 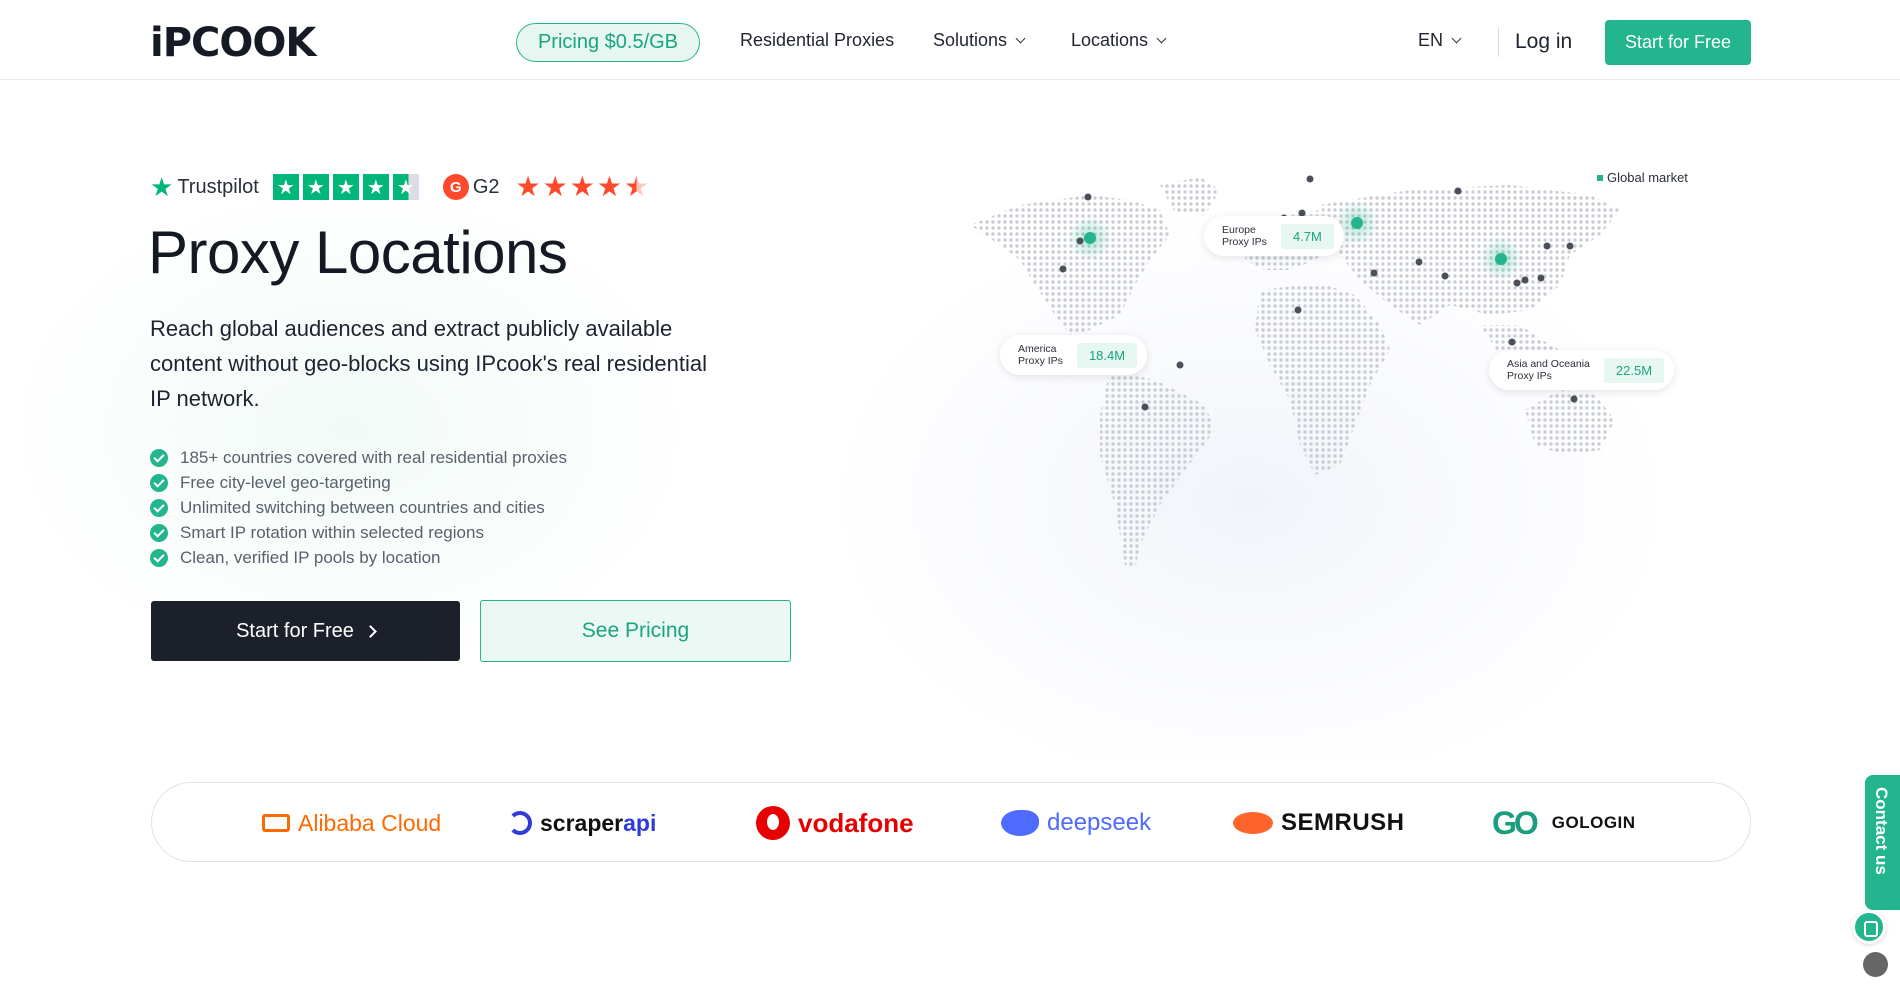 I want to click on semrush-logo: SEMRUSH, so click(x=1319, y=823).